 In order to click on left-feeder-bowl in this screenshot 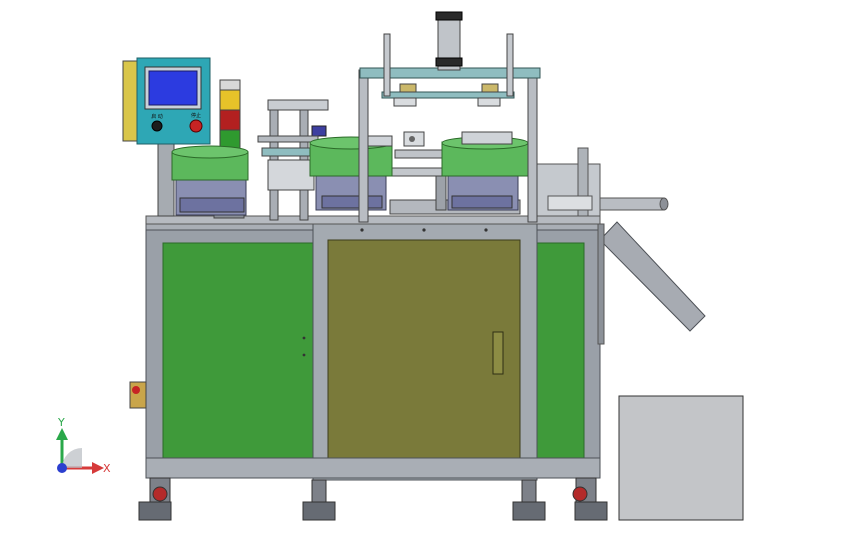, I will do `click(210, 180)`.